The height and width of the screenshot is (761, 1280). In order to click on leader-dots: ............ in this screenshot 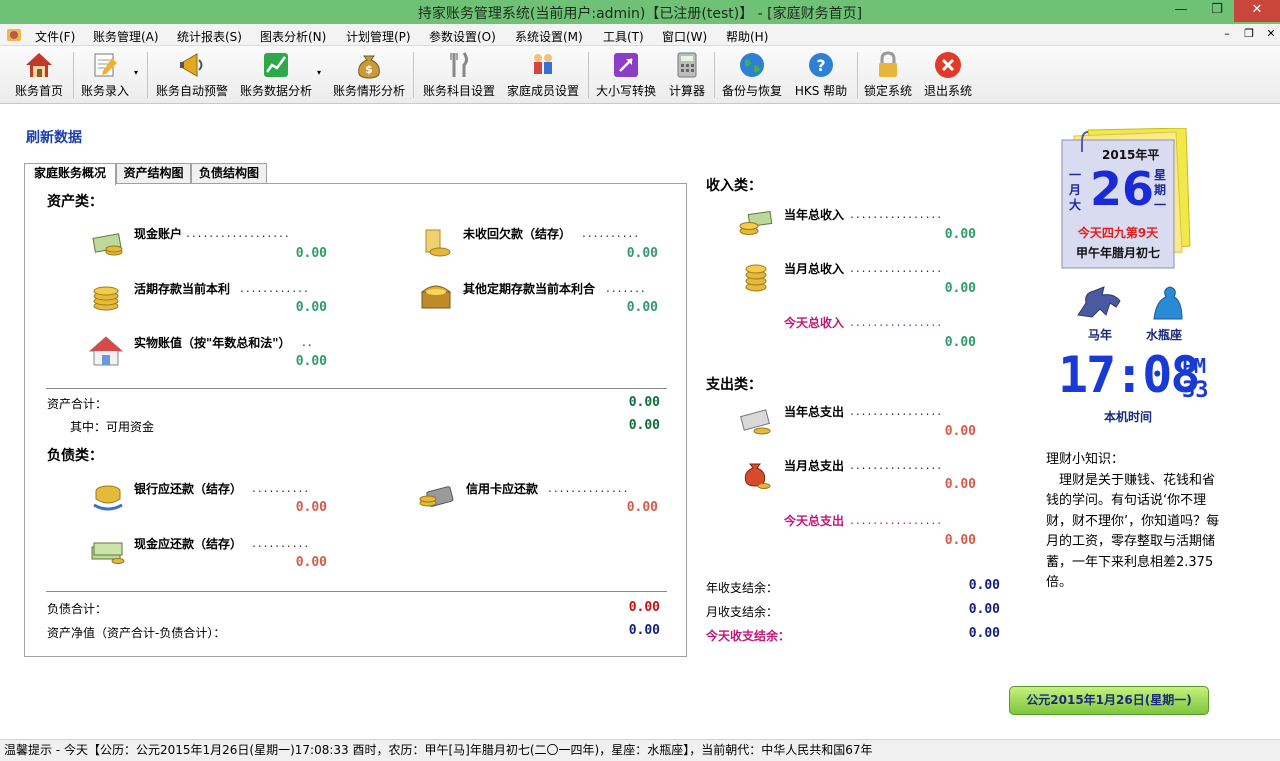, I will do `click(275, 288)`.